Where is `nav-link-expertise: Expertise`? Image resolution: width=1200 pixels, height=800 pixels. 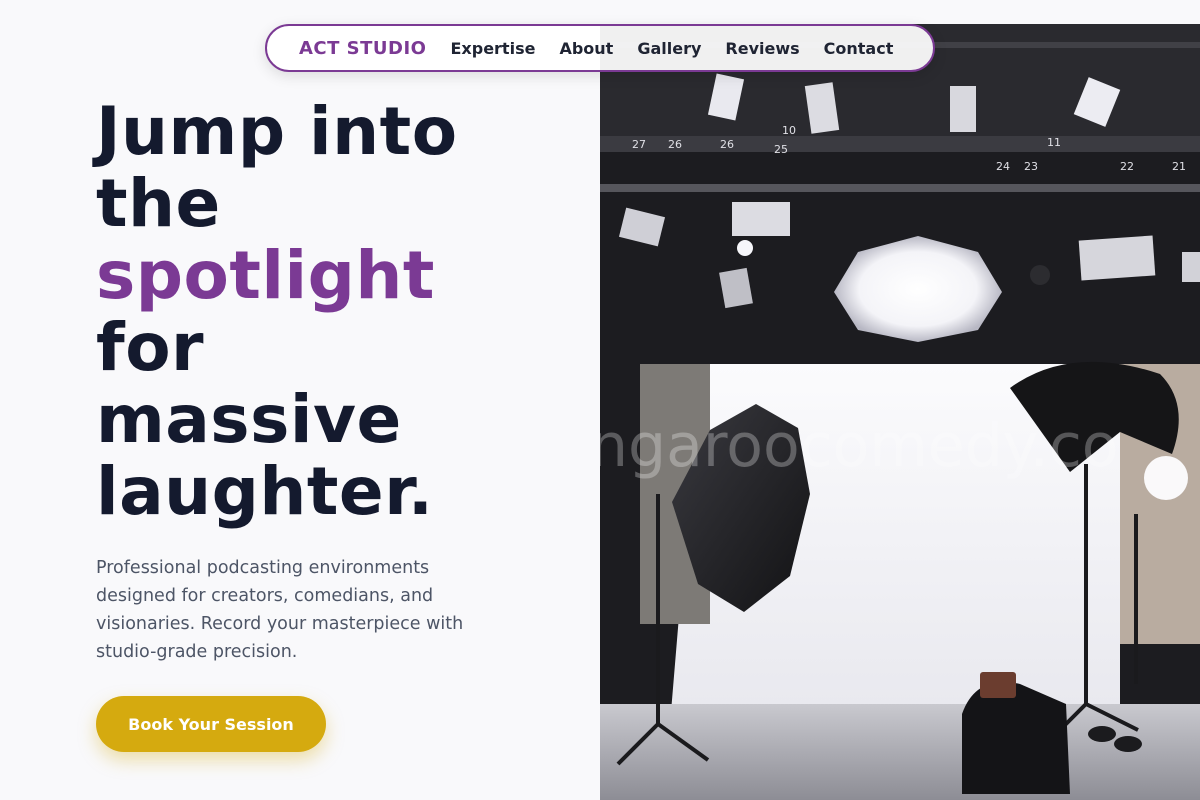 nav-link-expertise: Expertise is located at coordinates (492, 48).